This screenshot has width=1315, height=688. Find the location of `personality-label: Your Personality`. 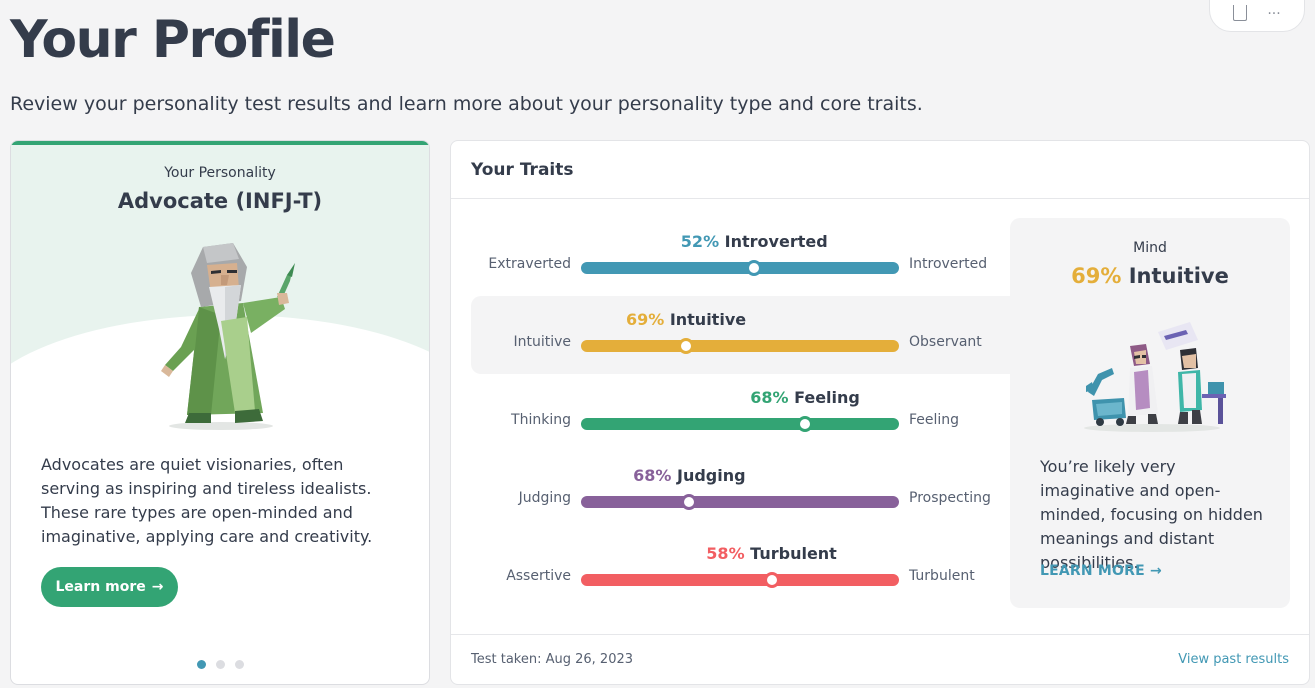

personality-label: Your Personality is located at coordinates (220, 173).